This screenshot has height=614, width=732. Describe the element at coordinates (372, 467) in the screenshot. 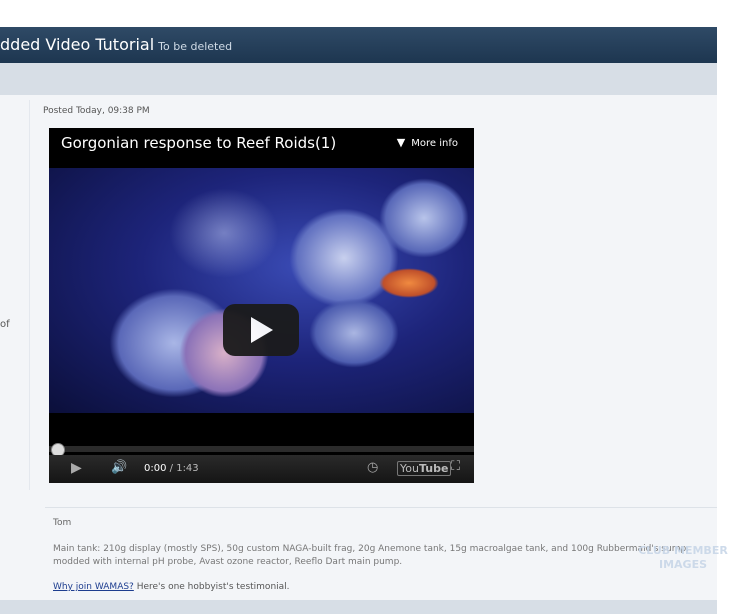

I see `clock-icon: ◷` at that location.